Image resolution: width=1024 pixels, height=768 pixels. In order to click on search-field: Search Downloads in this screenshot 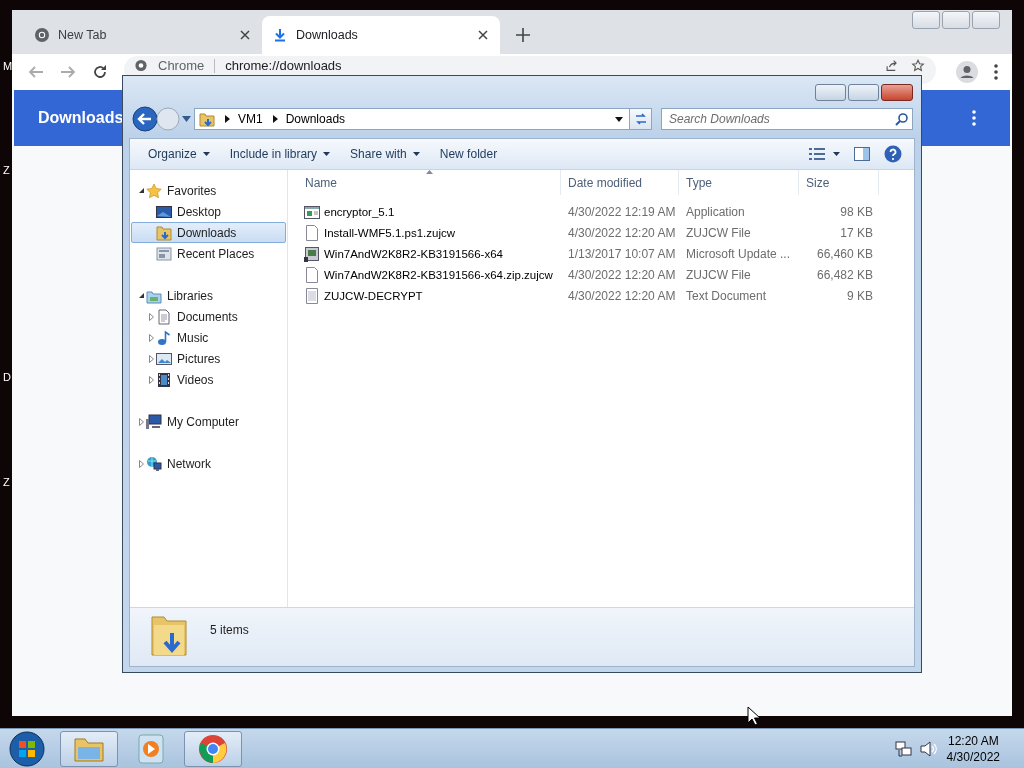, I will do `click(778, 119)`.